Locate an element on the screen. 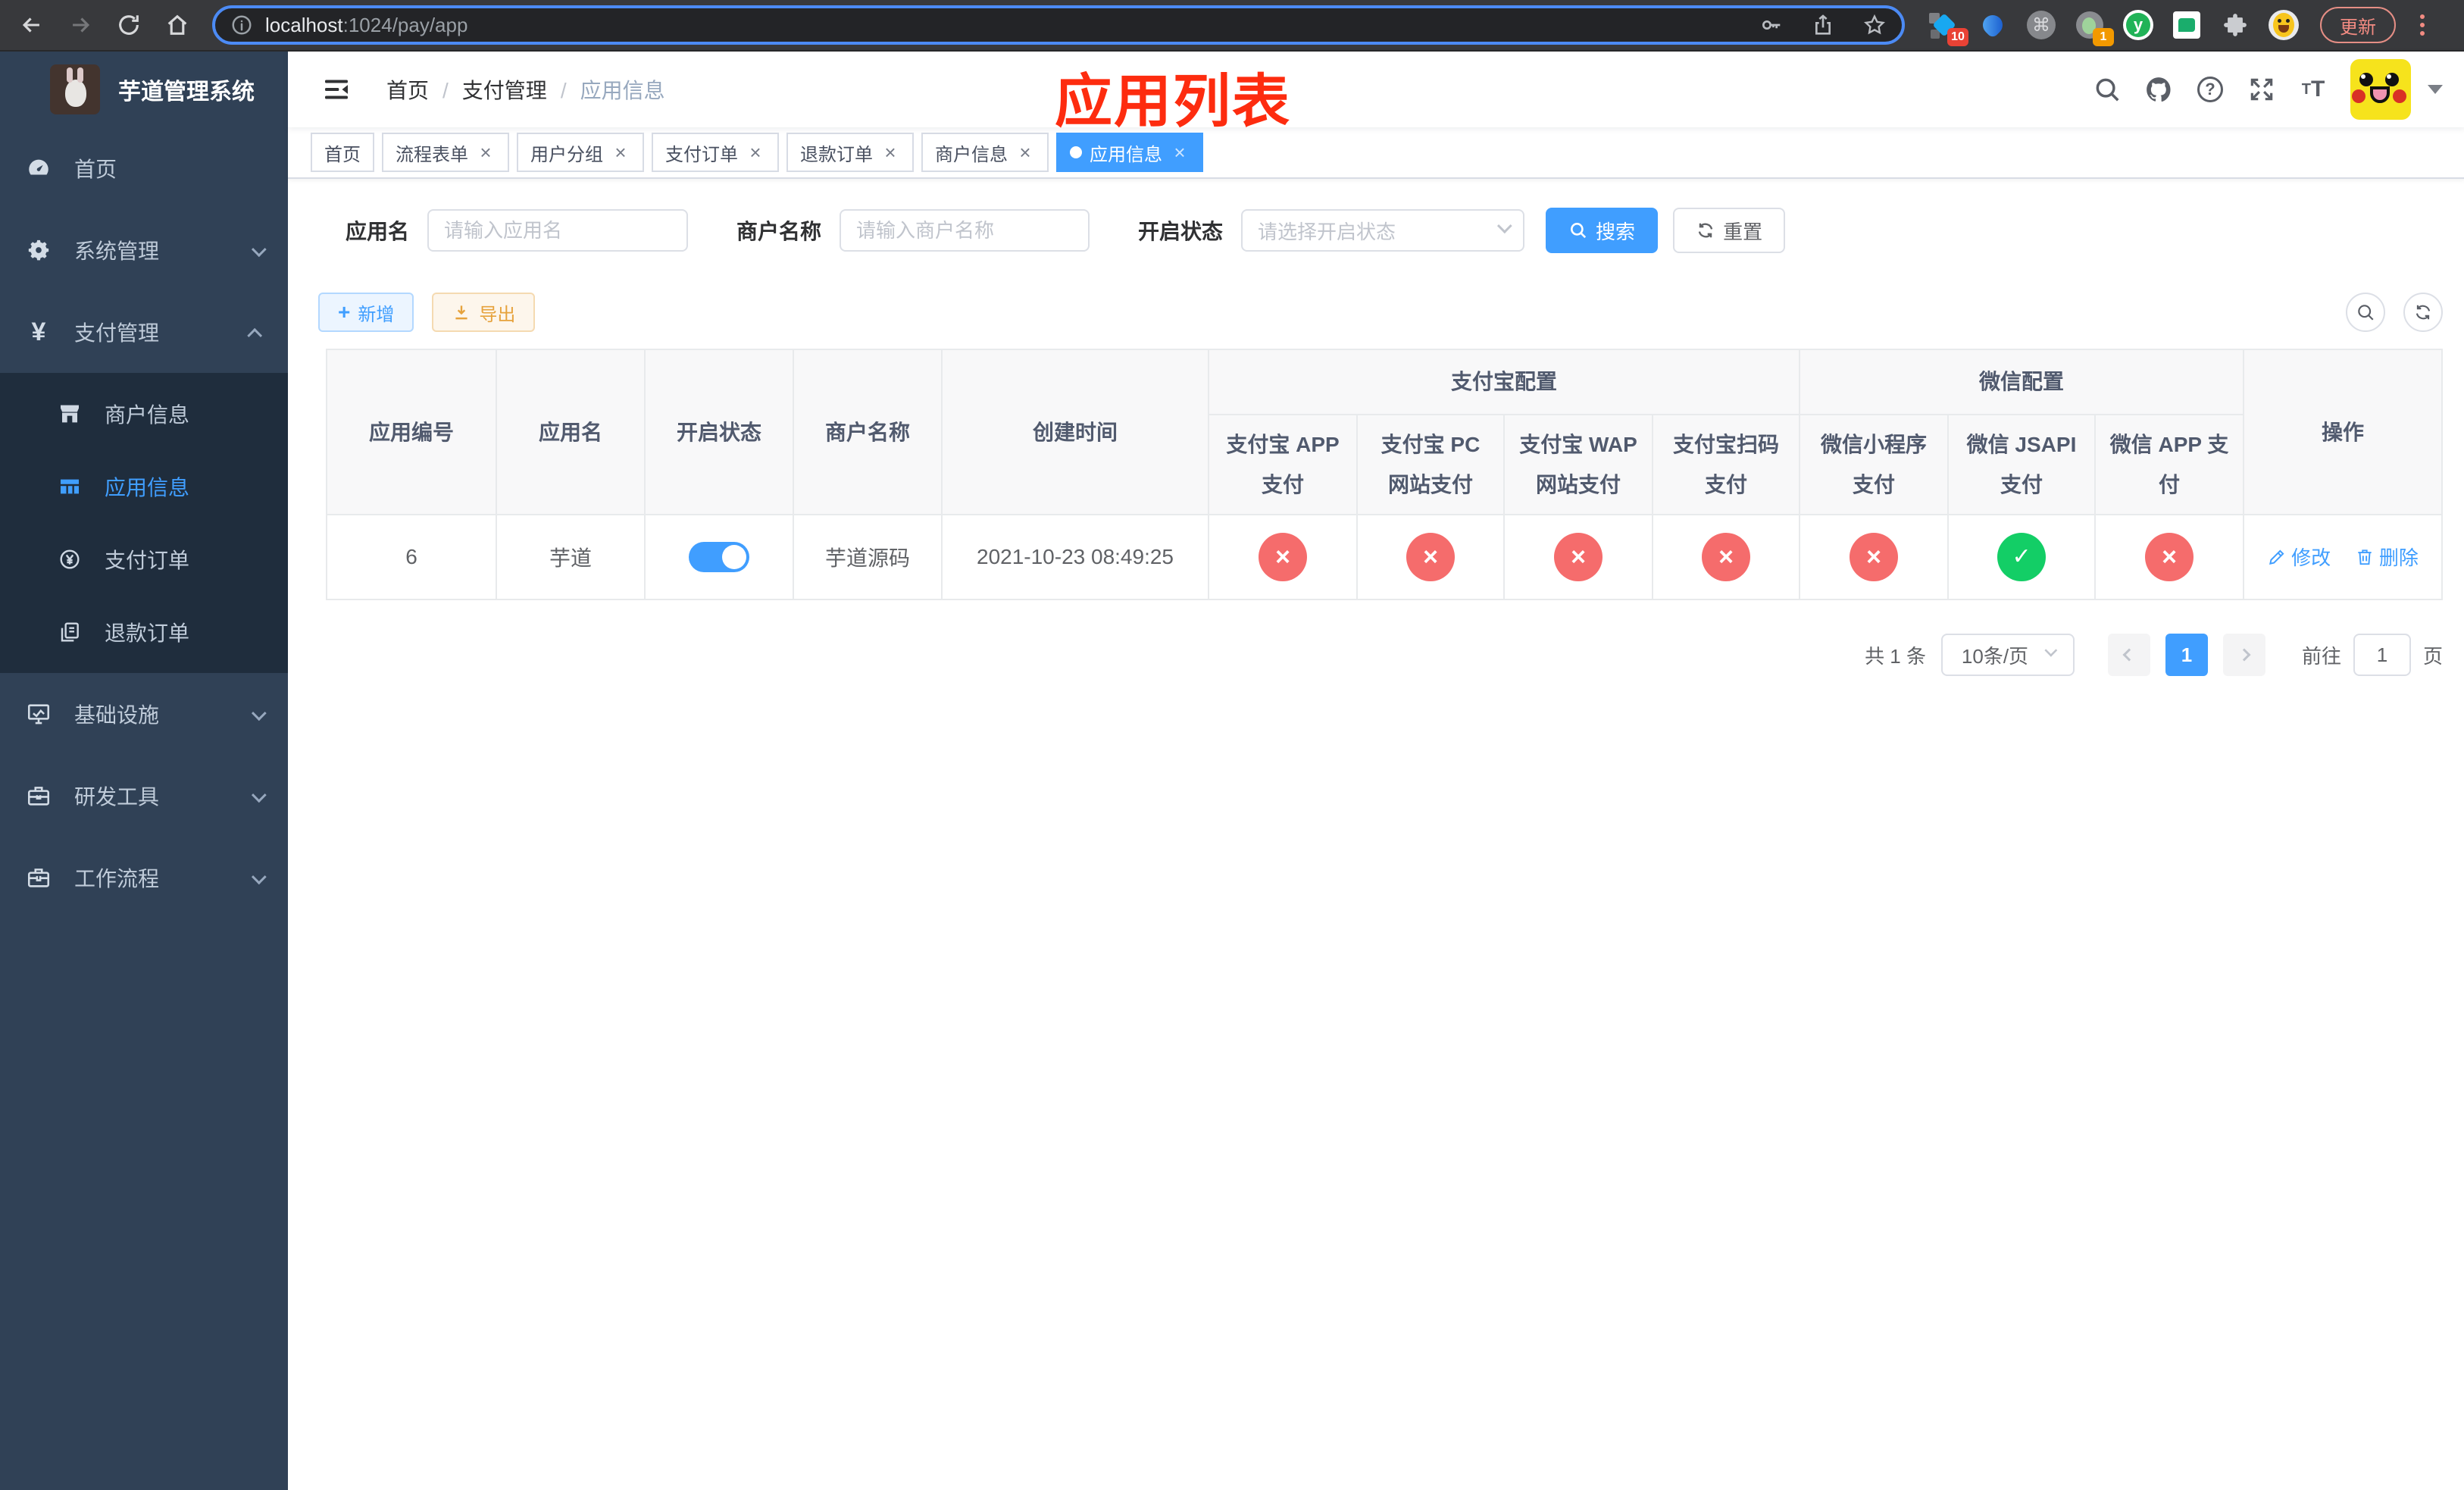 The height and width of the screenshot is (1490, 2464). submenu-item-pay-order: 支付订单 is located at coordinates (144, 560).